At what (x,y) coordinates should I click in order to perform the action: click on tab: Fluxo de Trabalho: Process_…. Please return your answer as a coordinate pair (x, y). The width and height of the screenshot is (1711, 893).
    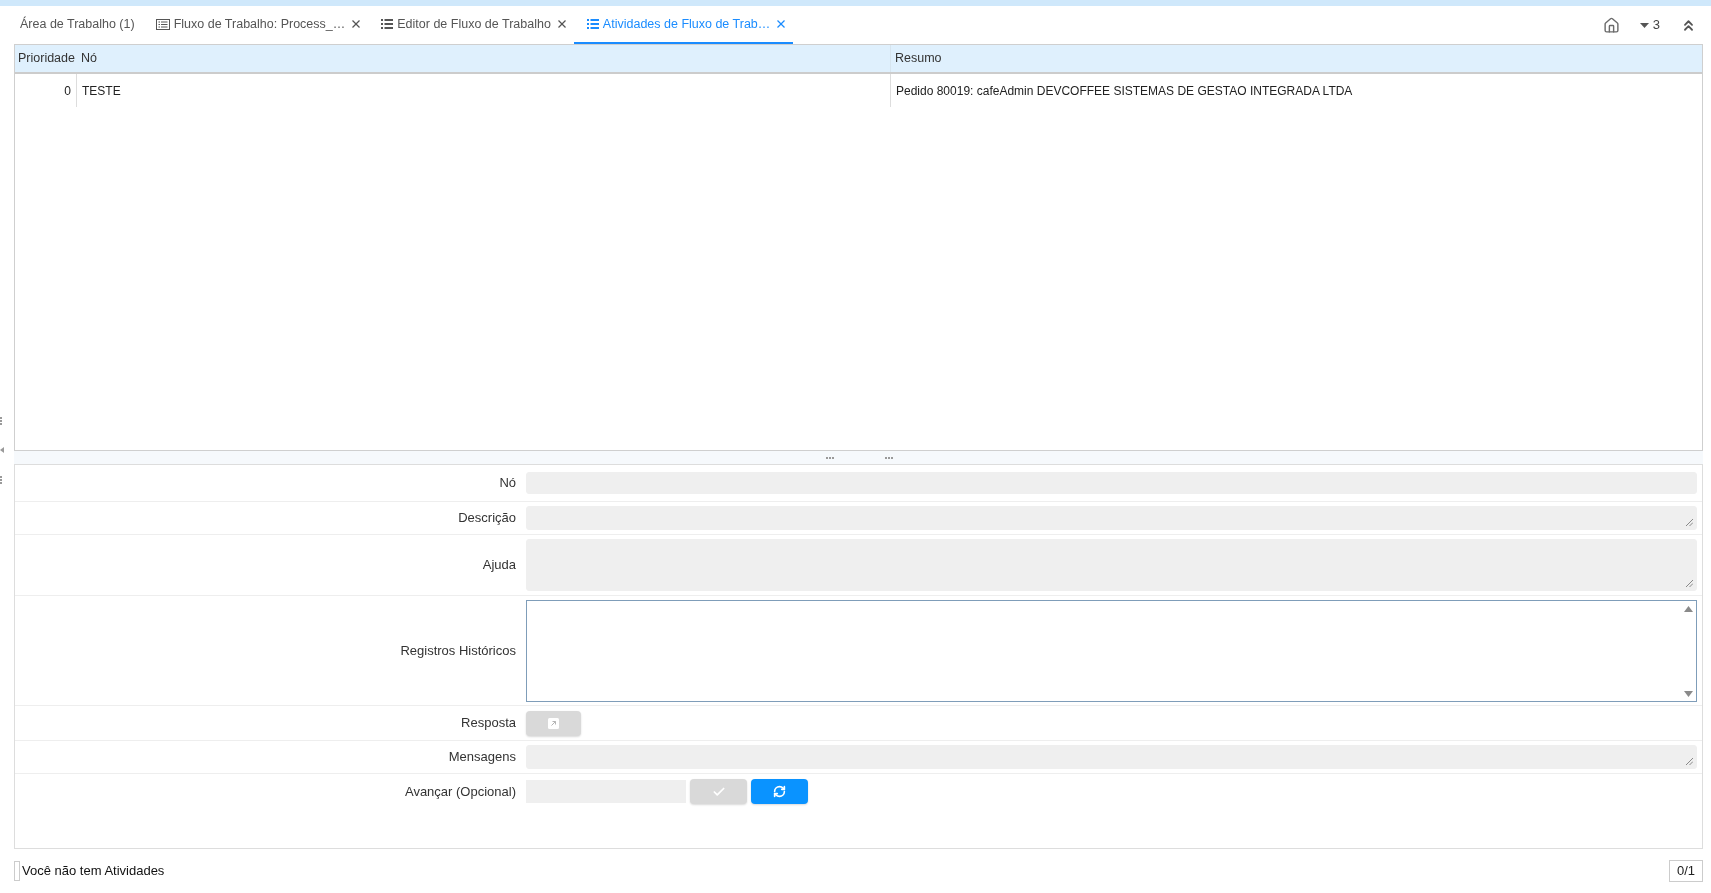
    Looking at the image, I should click on (255, 25).